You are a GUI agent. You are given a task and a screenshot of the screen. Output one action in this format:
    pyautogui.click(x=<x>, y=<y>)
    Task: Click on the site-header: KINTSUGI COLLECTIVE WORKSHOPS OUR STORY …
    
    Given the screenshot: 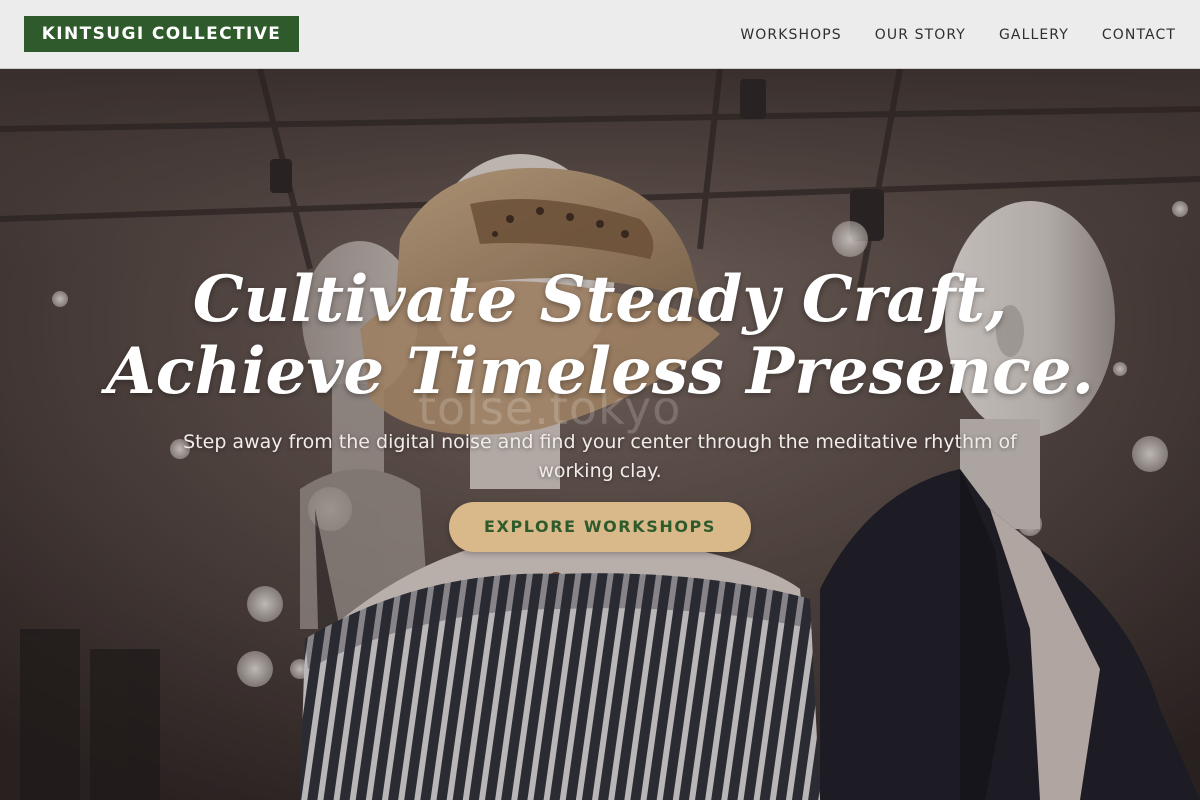 What is the action you would take?
    pyautogui.click(x=600, y=34)
    